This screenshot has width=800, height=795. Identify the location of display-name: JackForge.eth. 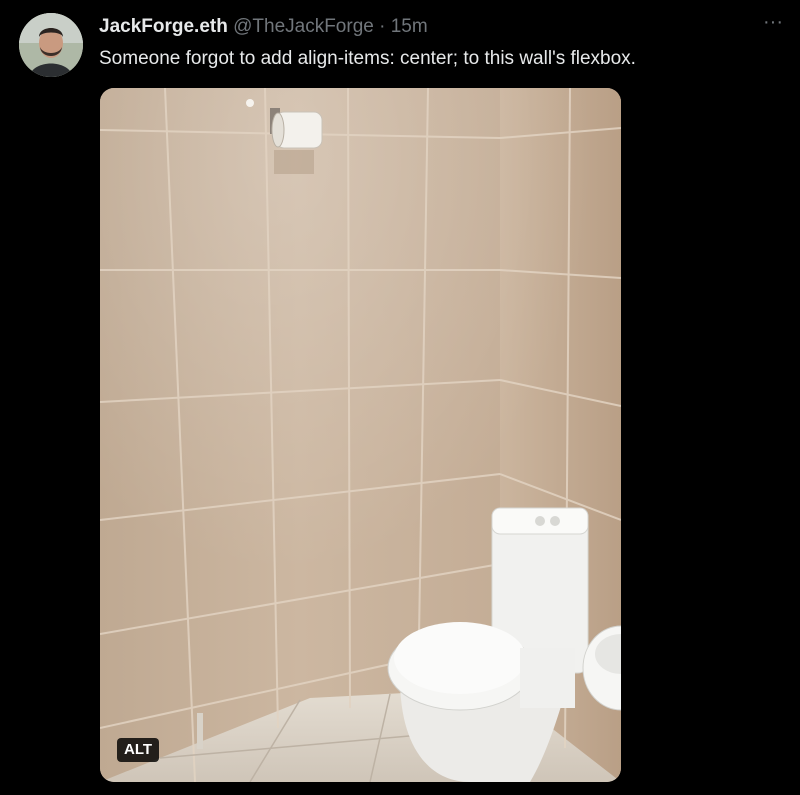
(163, 26).